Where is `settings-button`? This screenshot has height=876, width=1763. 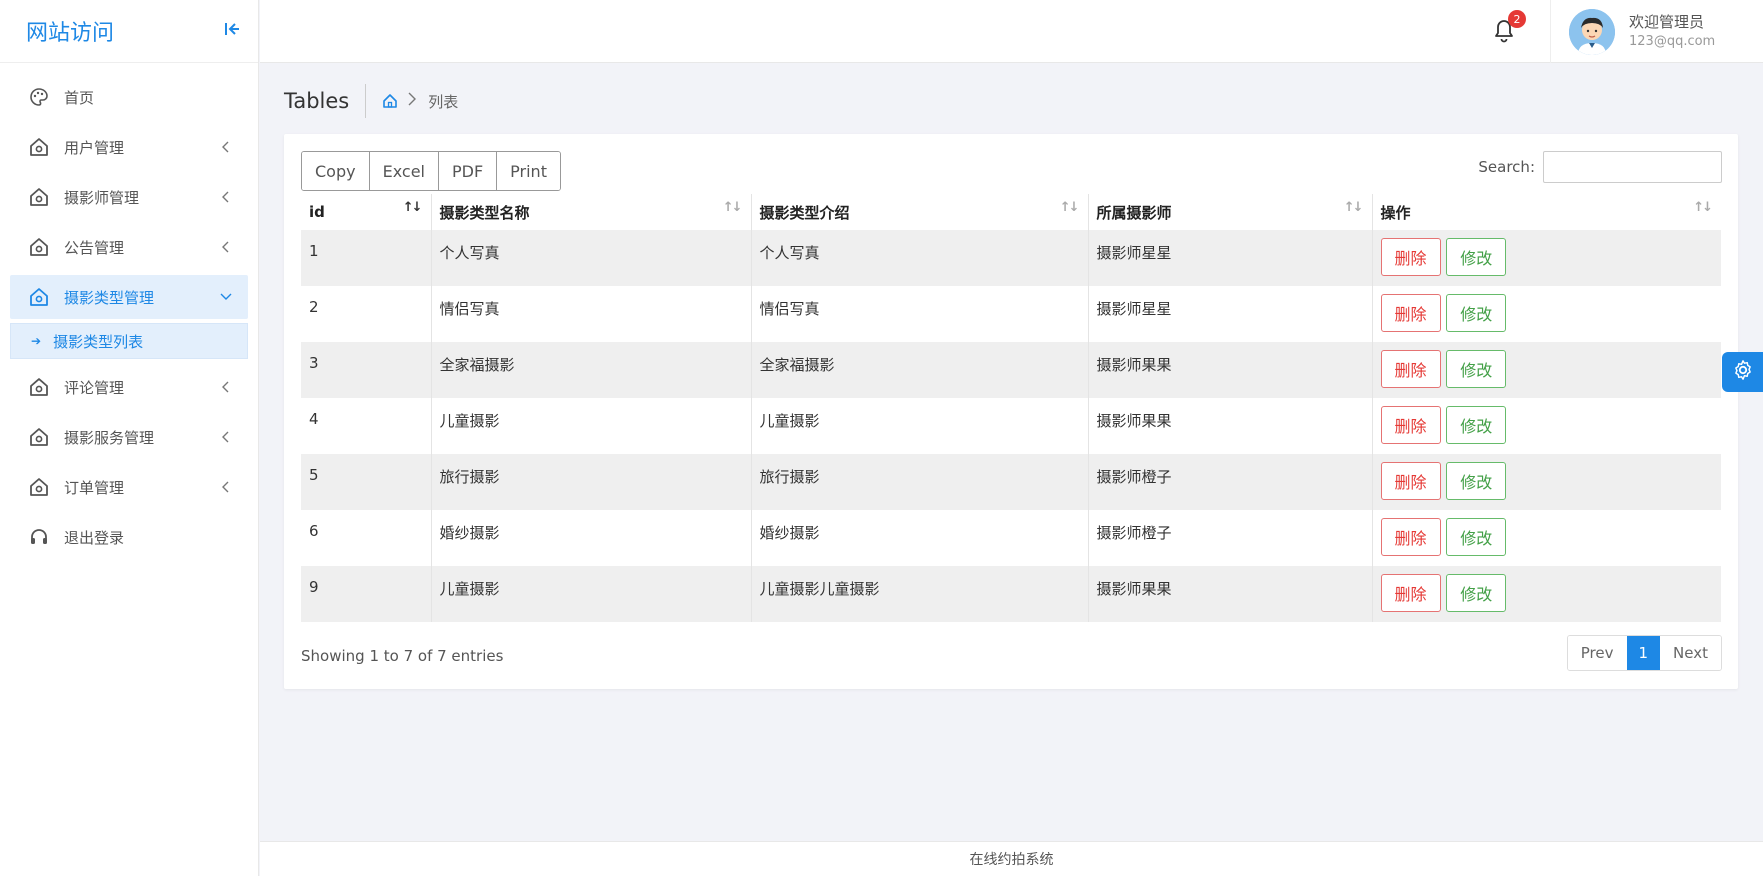
settings-button is located at coordinates (1742, 372).